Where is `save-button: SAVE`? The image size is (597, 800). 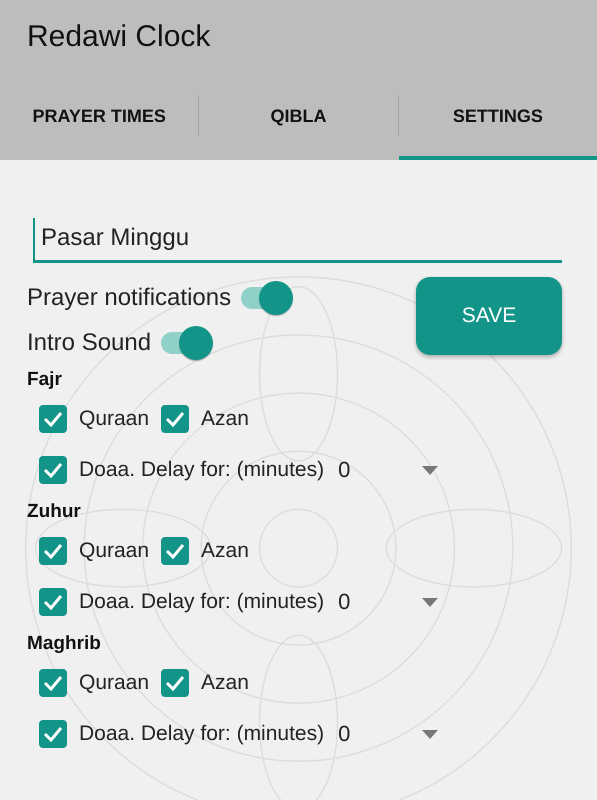
save-button: SAVE is located at coordinates (489, 316).